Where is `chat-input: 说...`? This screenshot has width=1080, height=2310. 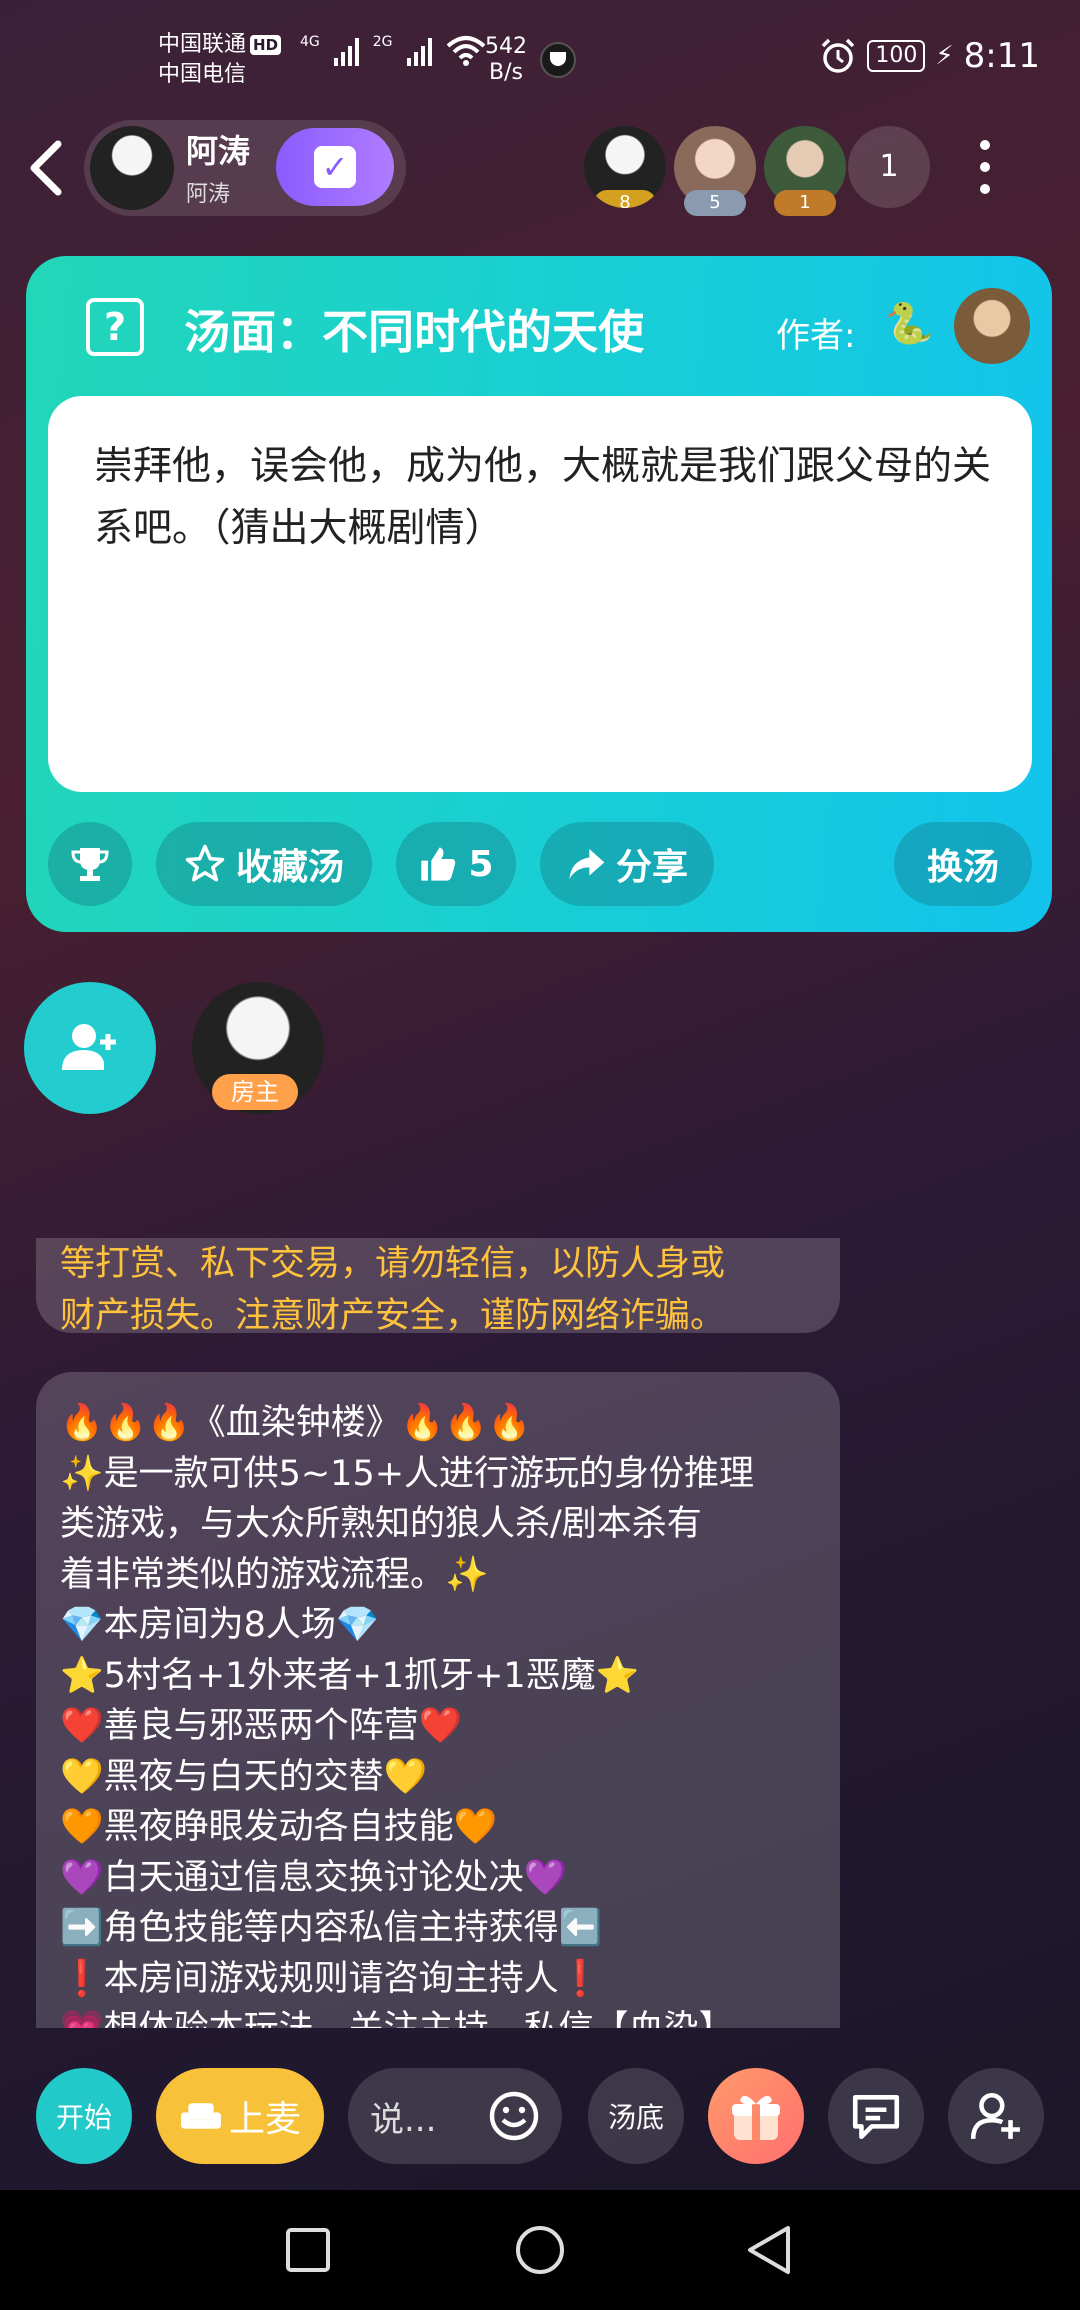 chat-input: 说... is located at coordinates (455, 2116).